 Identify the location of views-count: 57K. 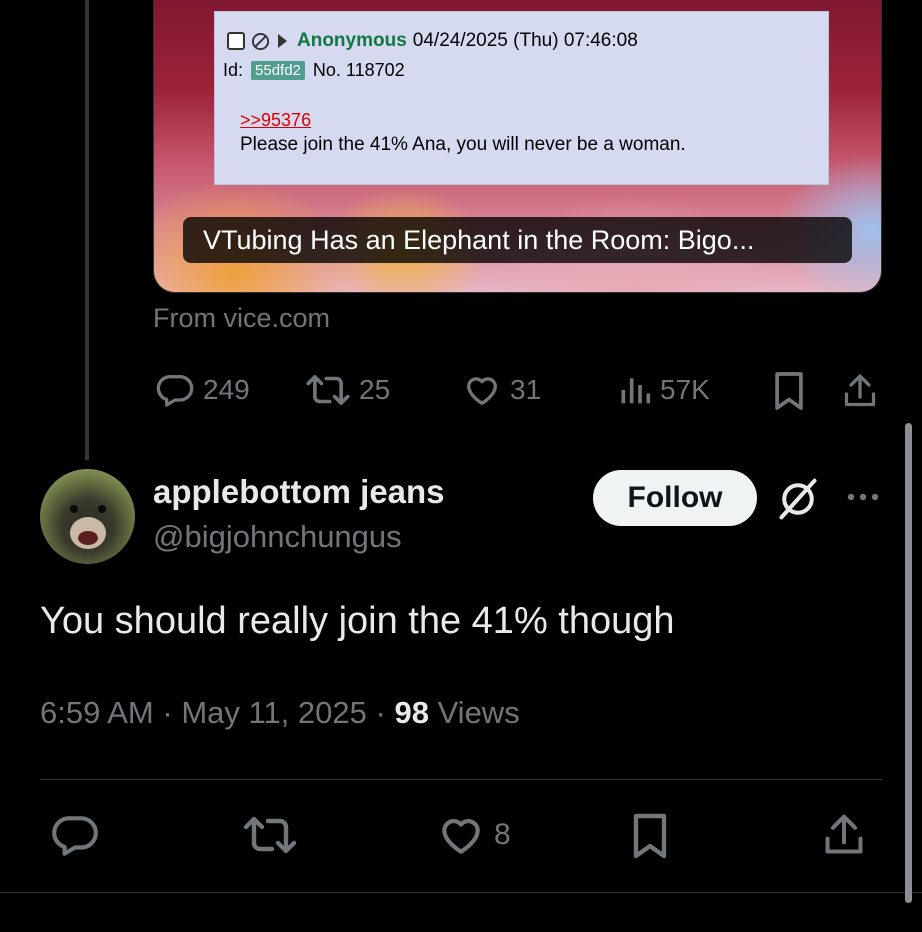
(685, 389).